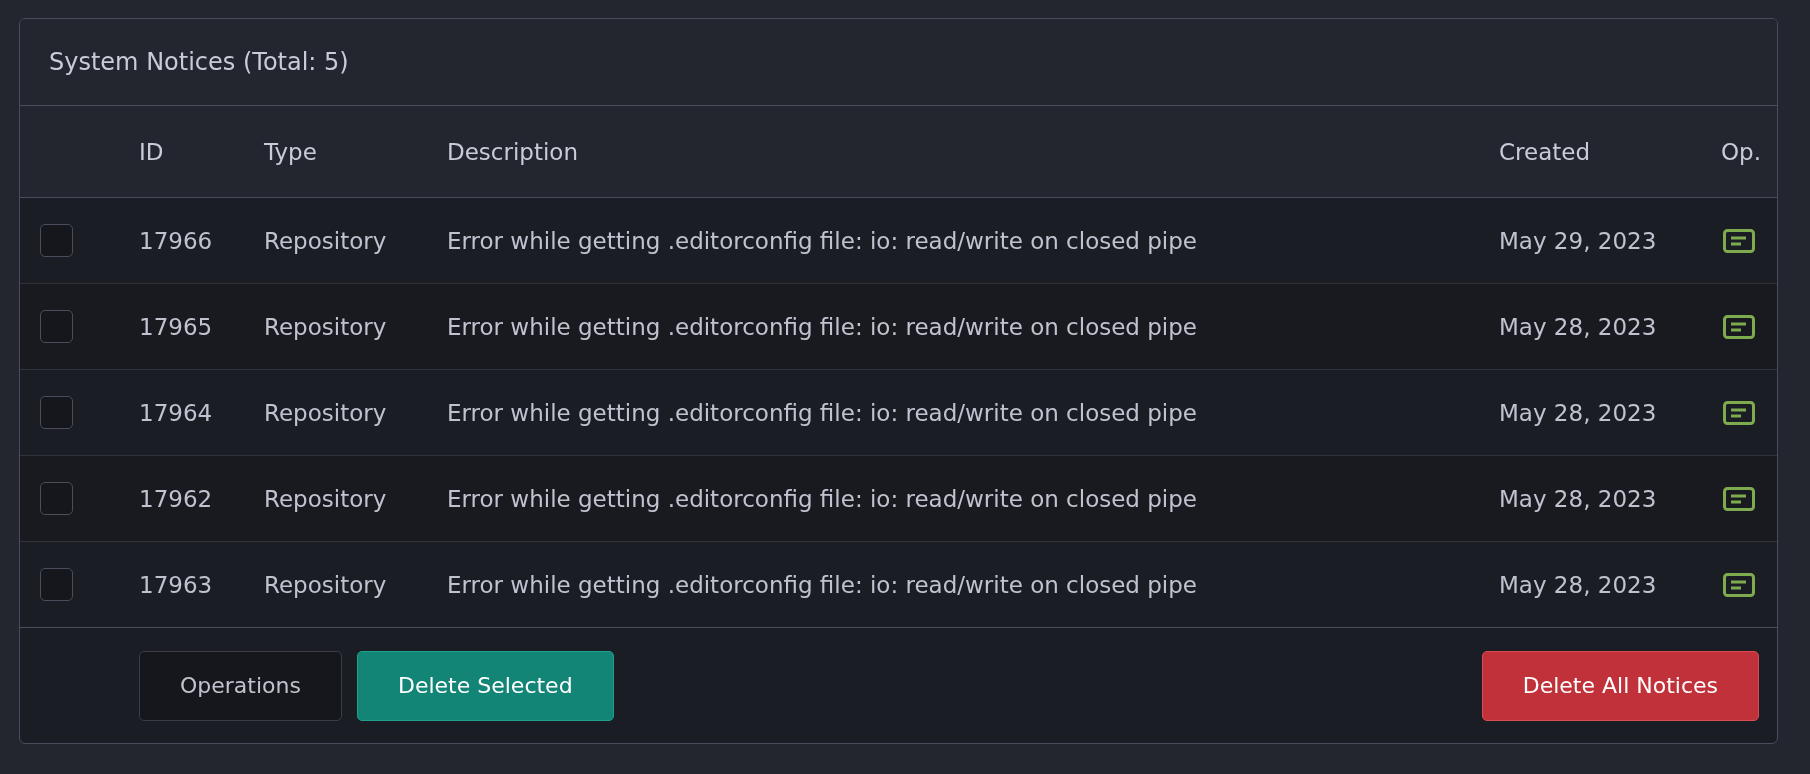  I want to click on table-cell: 17962, so click(176, 498).